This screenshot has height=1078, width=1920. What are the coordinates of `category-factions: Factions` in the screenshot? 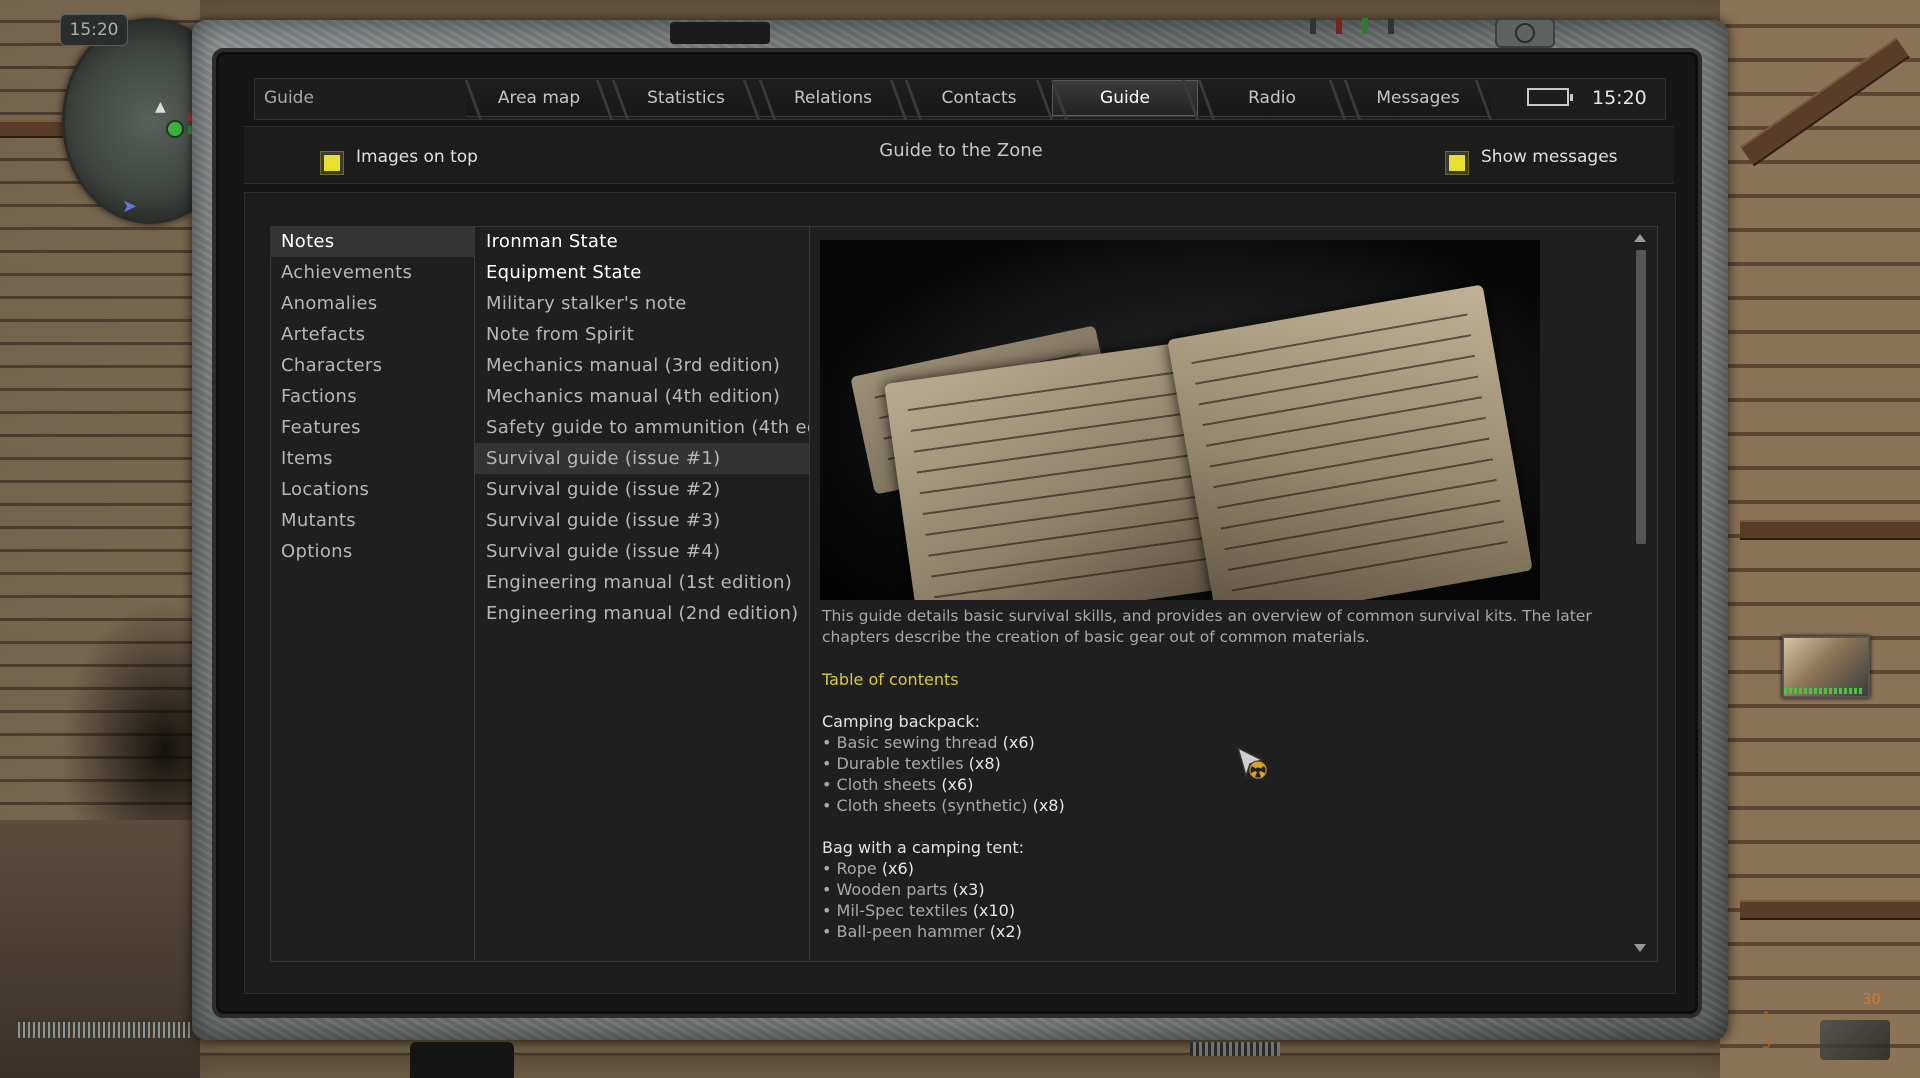 It's located at (372, 396).